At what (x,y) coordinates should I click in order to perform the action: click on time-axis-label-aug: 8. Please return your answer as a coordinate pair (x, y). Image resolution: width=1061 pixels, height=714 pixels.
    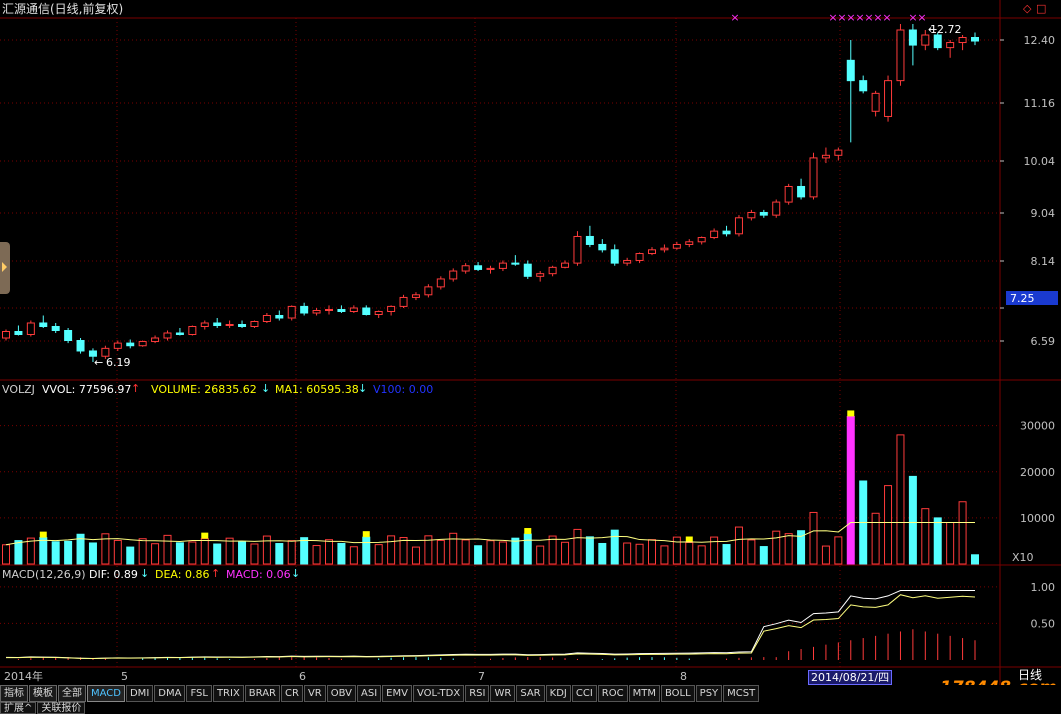
    Looking at the image, I should click on (683, 676).